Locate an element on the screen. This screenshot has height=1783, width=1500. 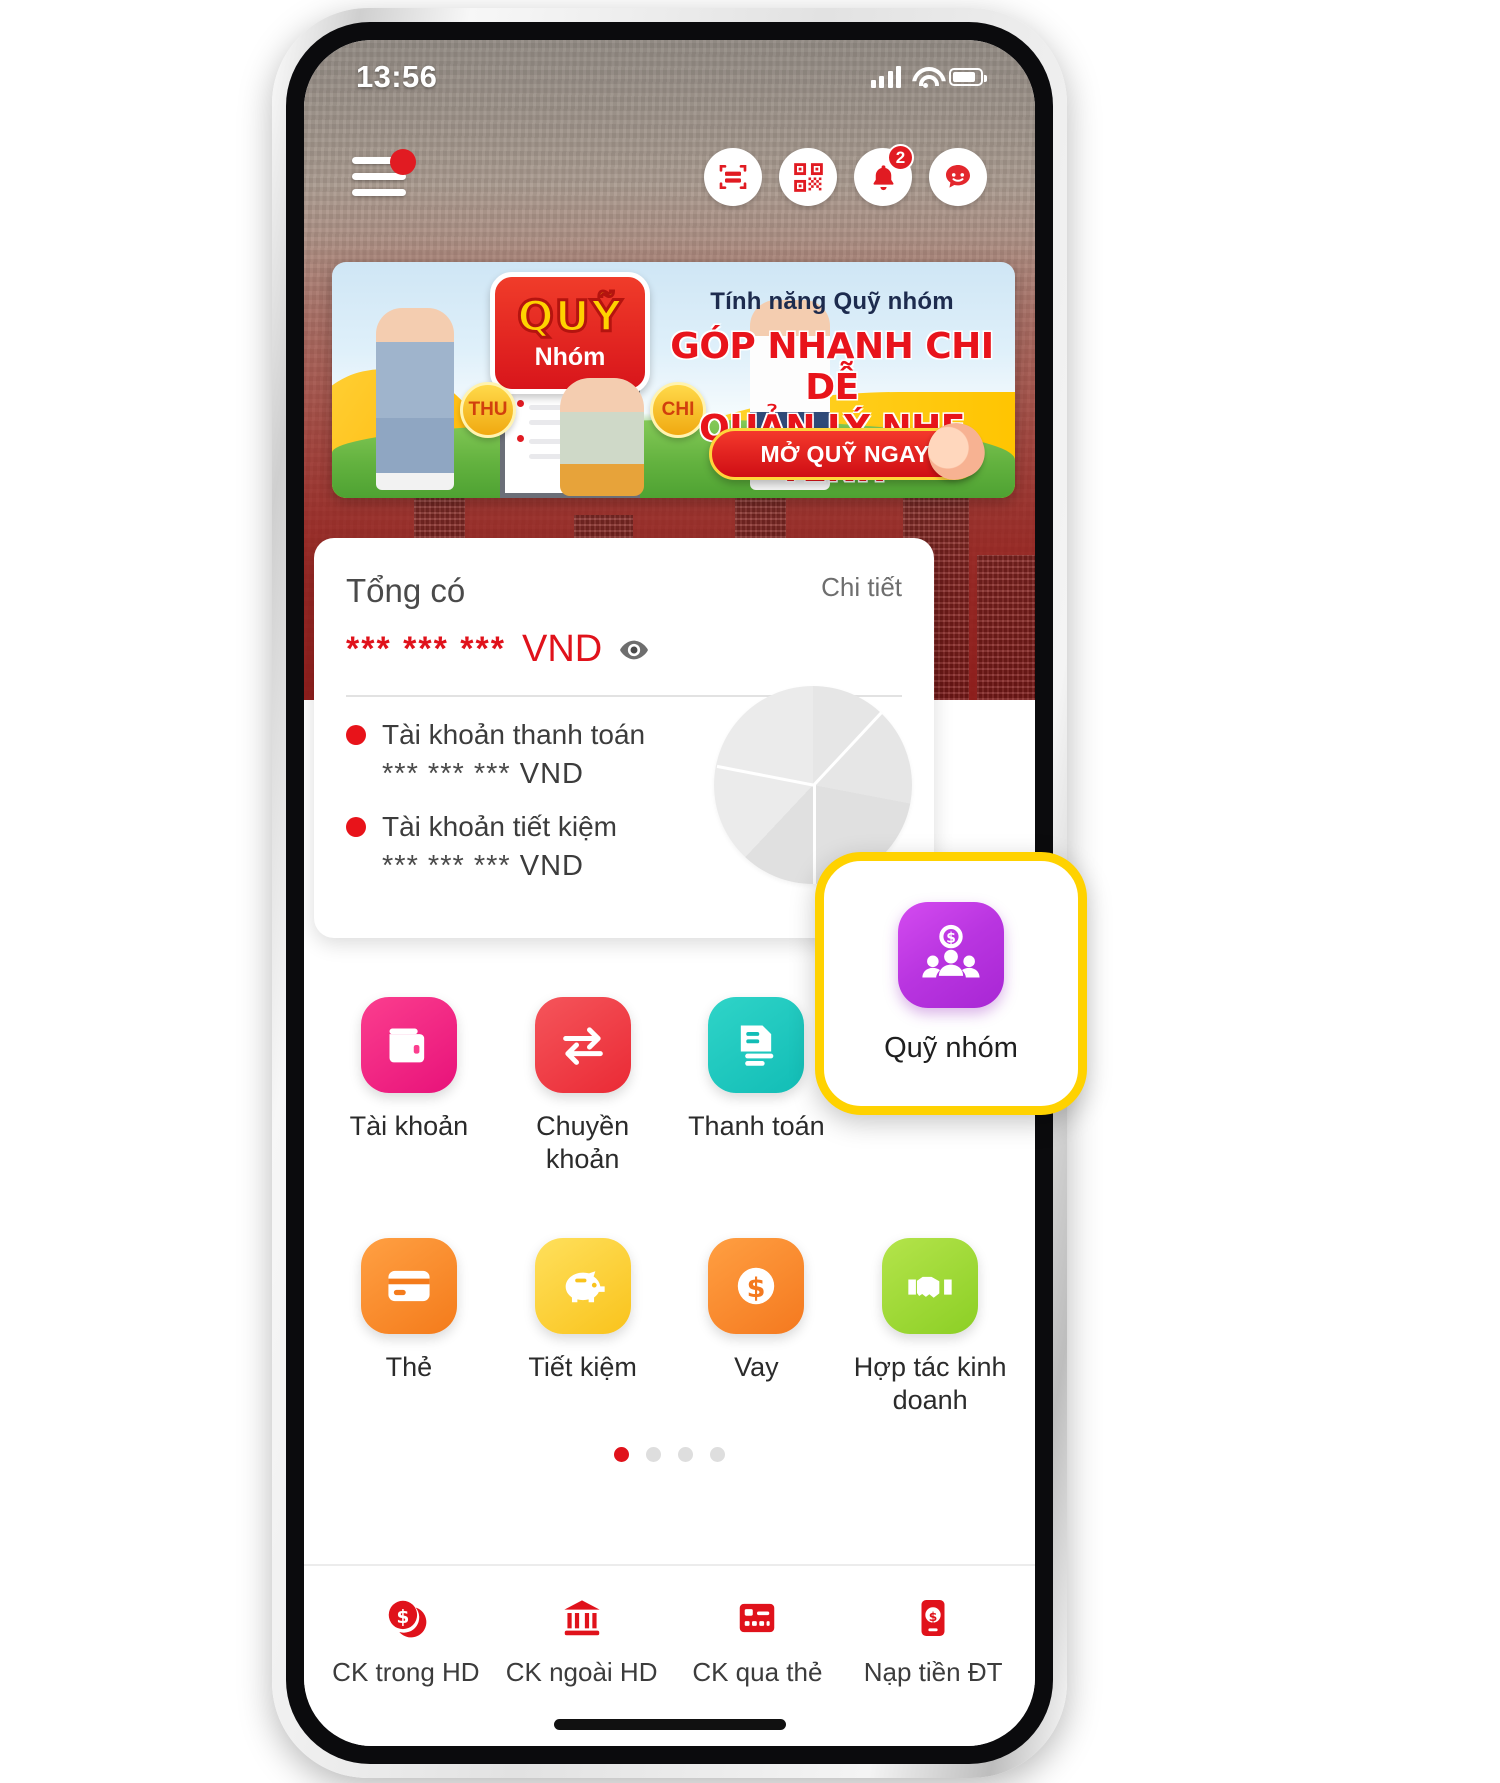
nav-label: CK qua thẻ is located at coordinates (757, 1672).